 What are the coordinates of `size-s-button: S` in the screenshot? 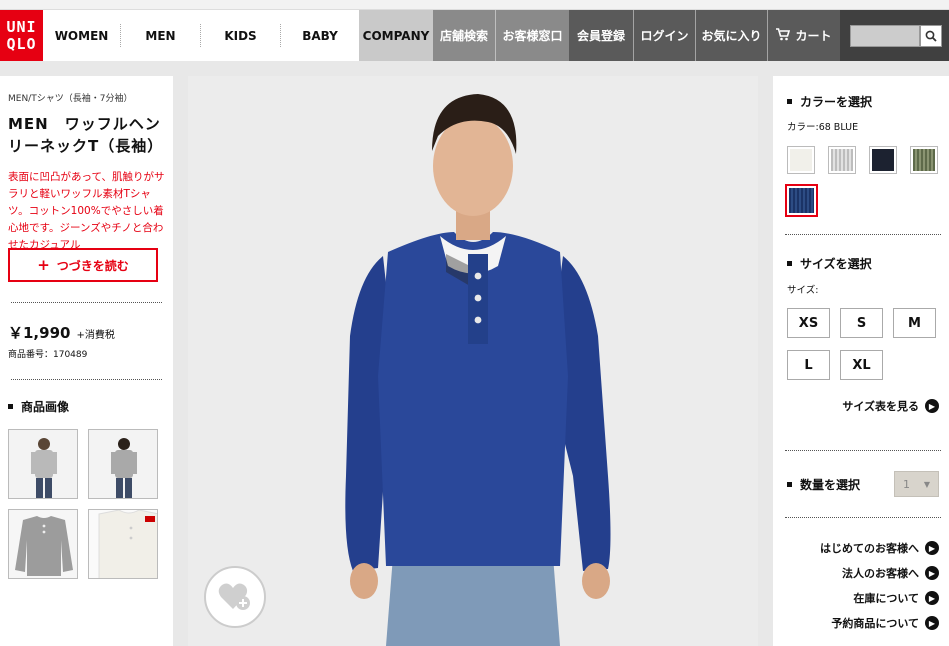 It's located at (861, 323).